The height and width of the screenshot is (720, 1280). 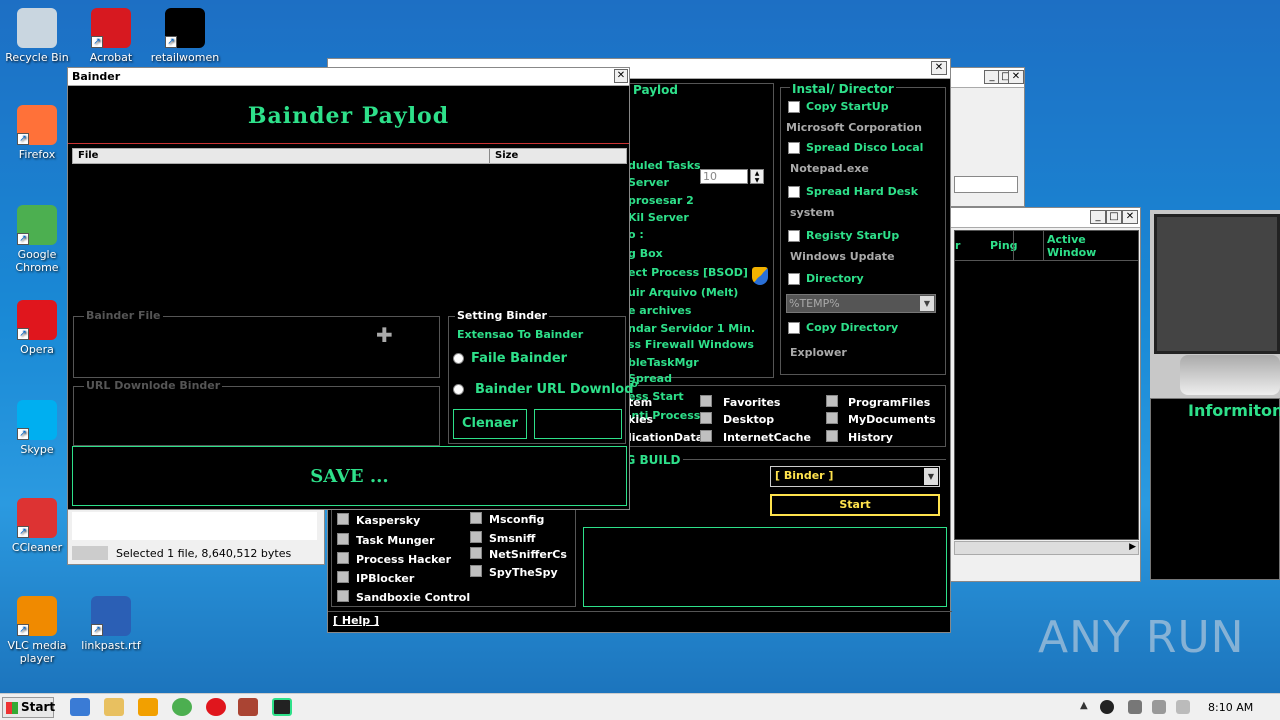 What do you see at coordinates (1159, 707) in the screenshot?
I see `volume-icon` at bounding box center [1159, 707].